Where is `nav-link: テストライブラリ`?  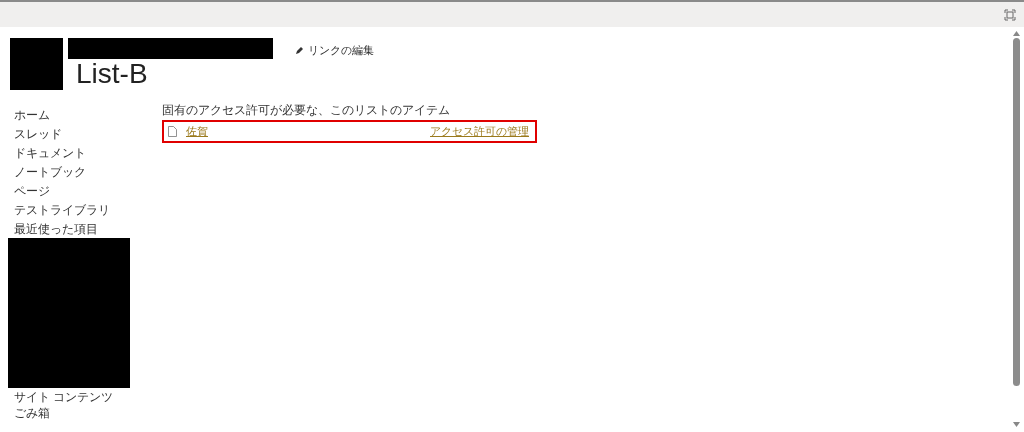 nav-link: テストライブラリ is located at coordinates (82, 210).